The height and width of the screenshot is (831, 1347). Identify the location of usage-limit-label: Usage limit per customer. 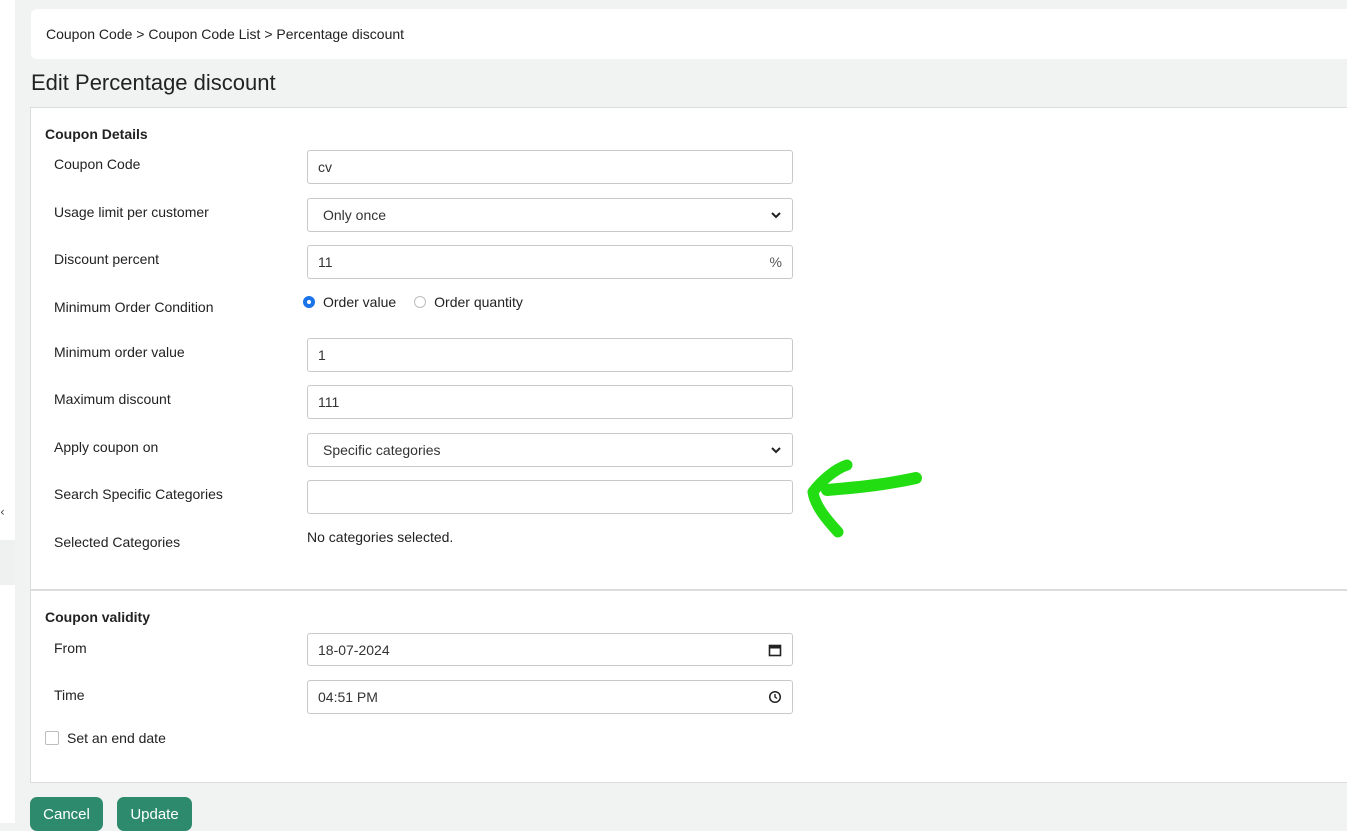
(131, 212).